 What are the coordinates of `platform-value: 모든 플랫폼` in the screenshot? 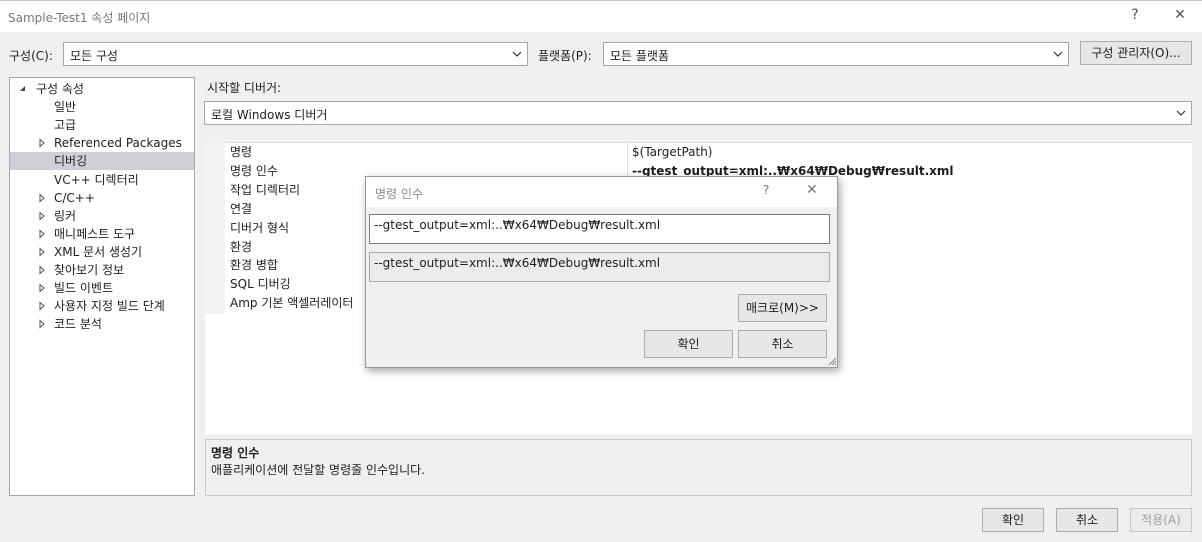 It's located at (640, 56).